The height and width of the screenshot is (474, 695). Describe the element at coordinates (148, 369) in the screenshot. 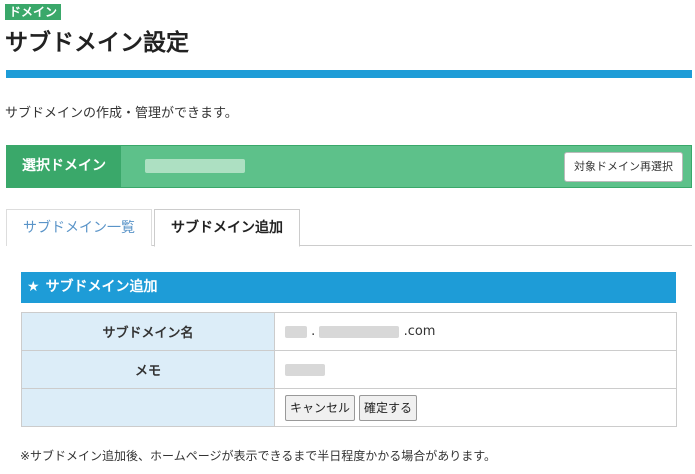

I see `memo-label: メモ` at that location.